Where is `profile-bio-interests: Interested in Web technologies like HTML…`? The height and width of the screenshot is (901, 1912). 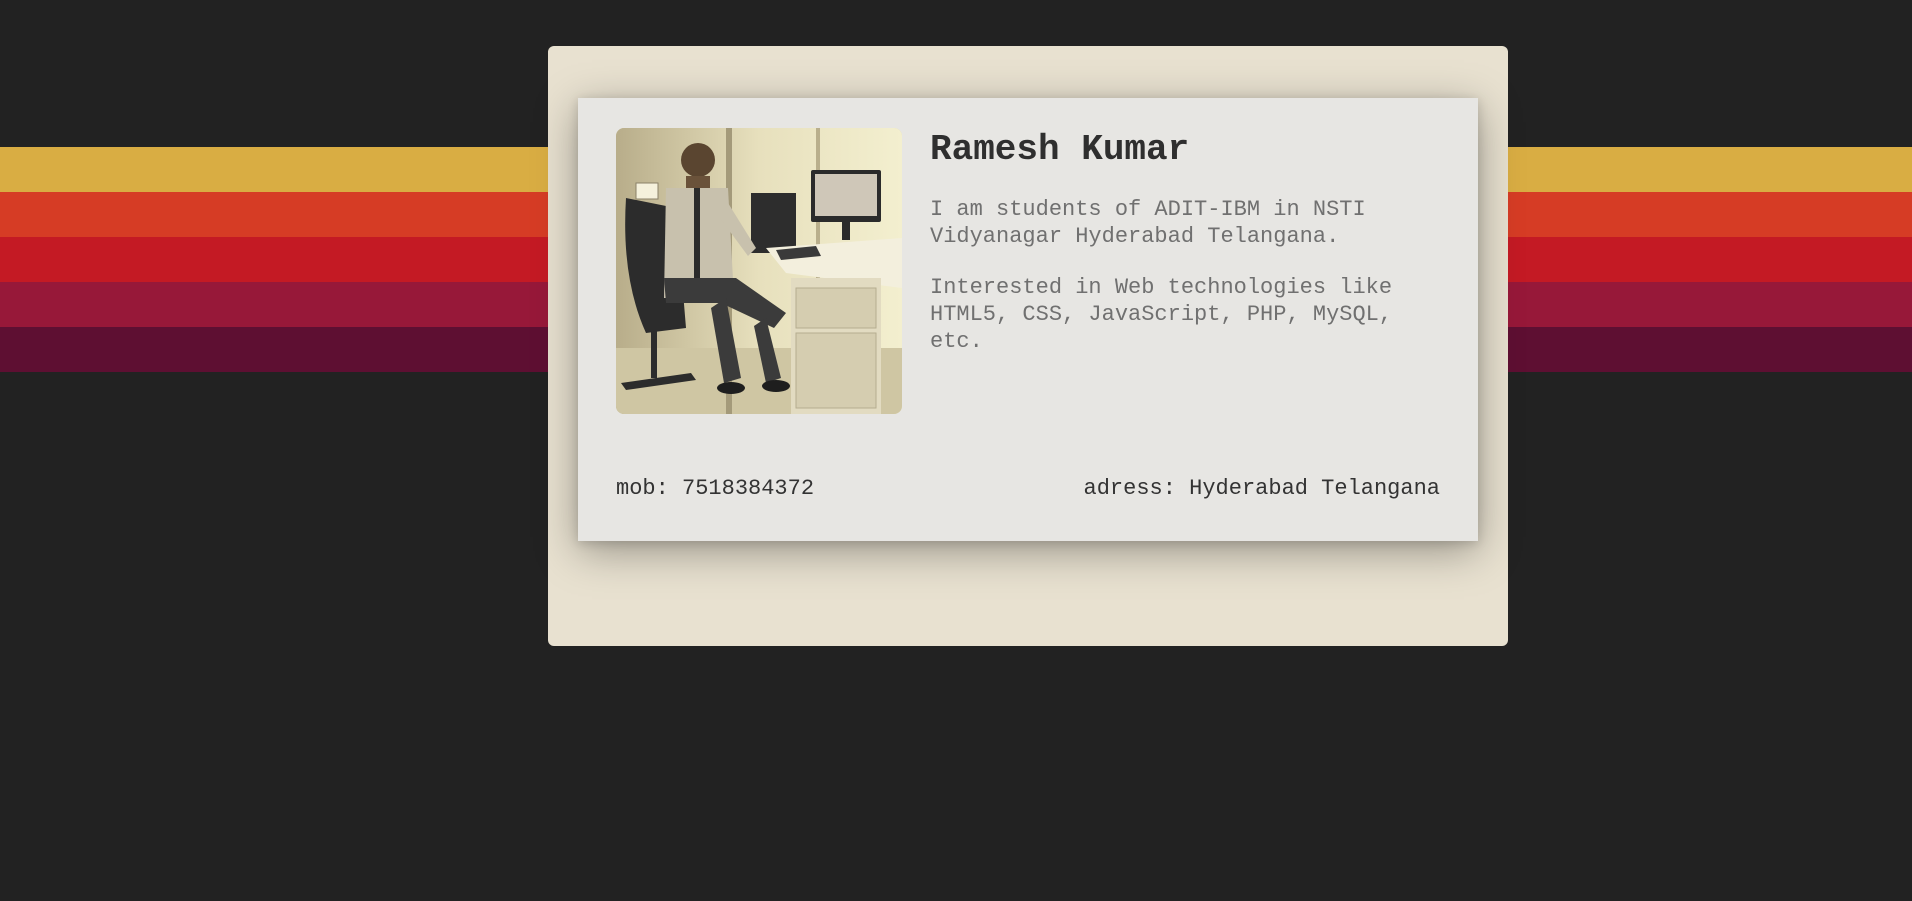
profile-bio-interests: Interested in Web technologies like HTML… is located at coordinates (1161, 314).